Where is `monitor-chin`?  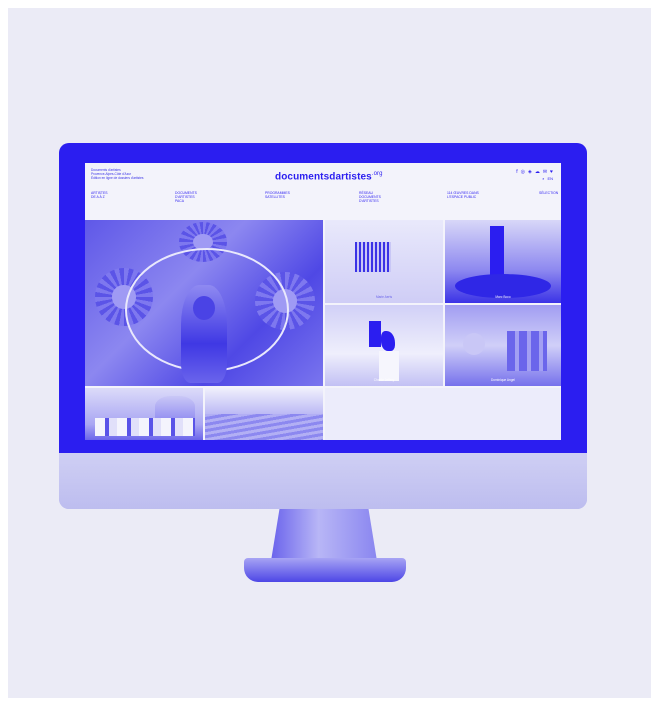
monitor-chin is located at coordinates (323, 481).